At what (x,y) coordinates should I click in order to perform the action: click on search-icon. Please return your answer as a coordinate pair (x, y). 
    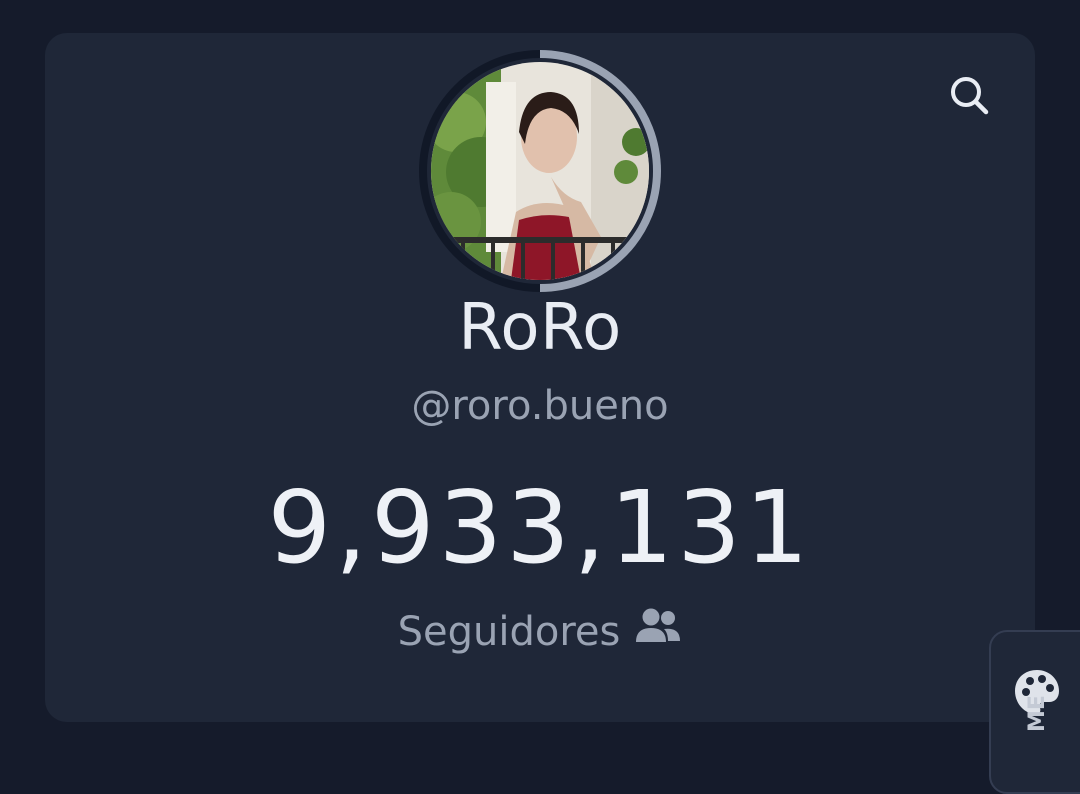
    Looking at the image, I should click on (970, 98).